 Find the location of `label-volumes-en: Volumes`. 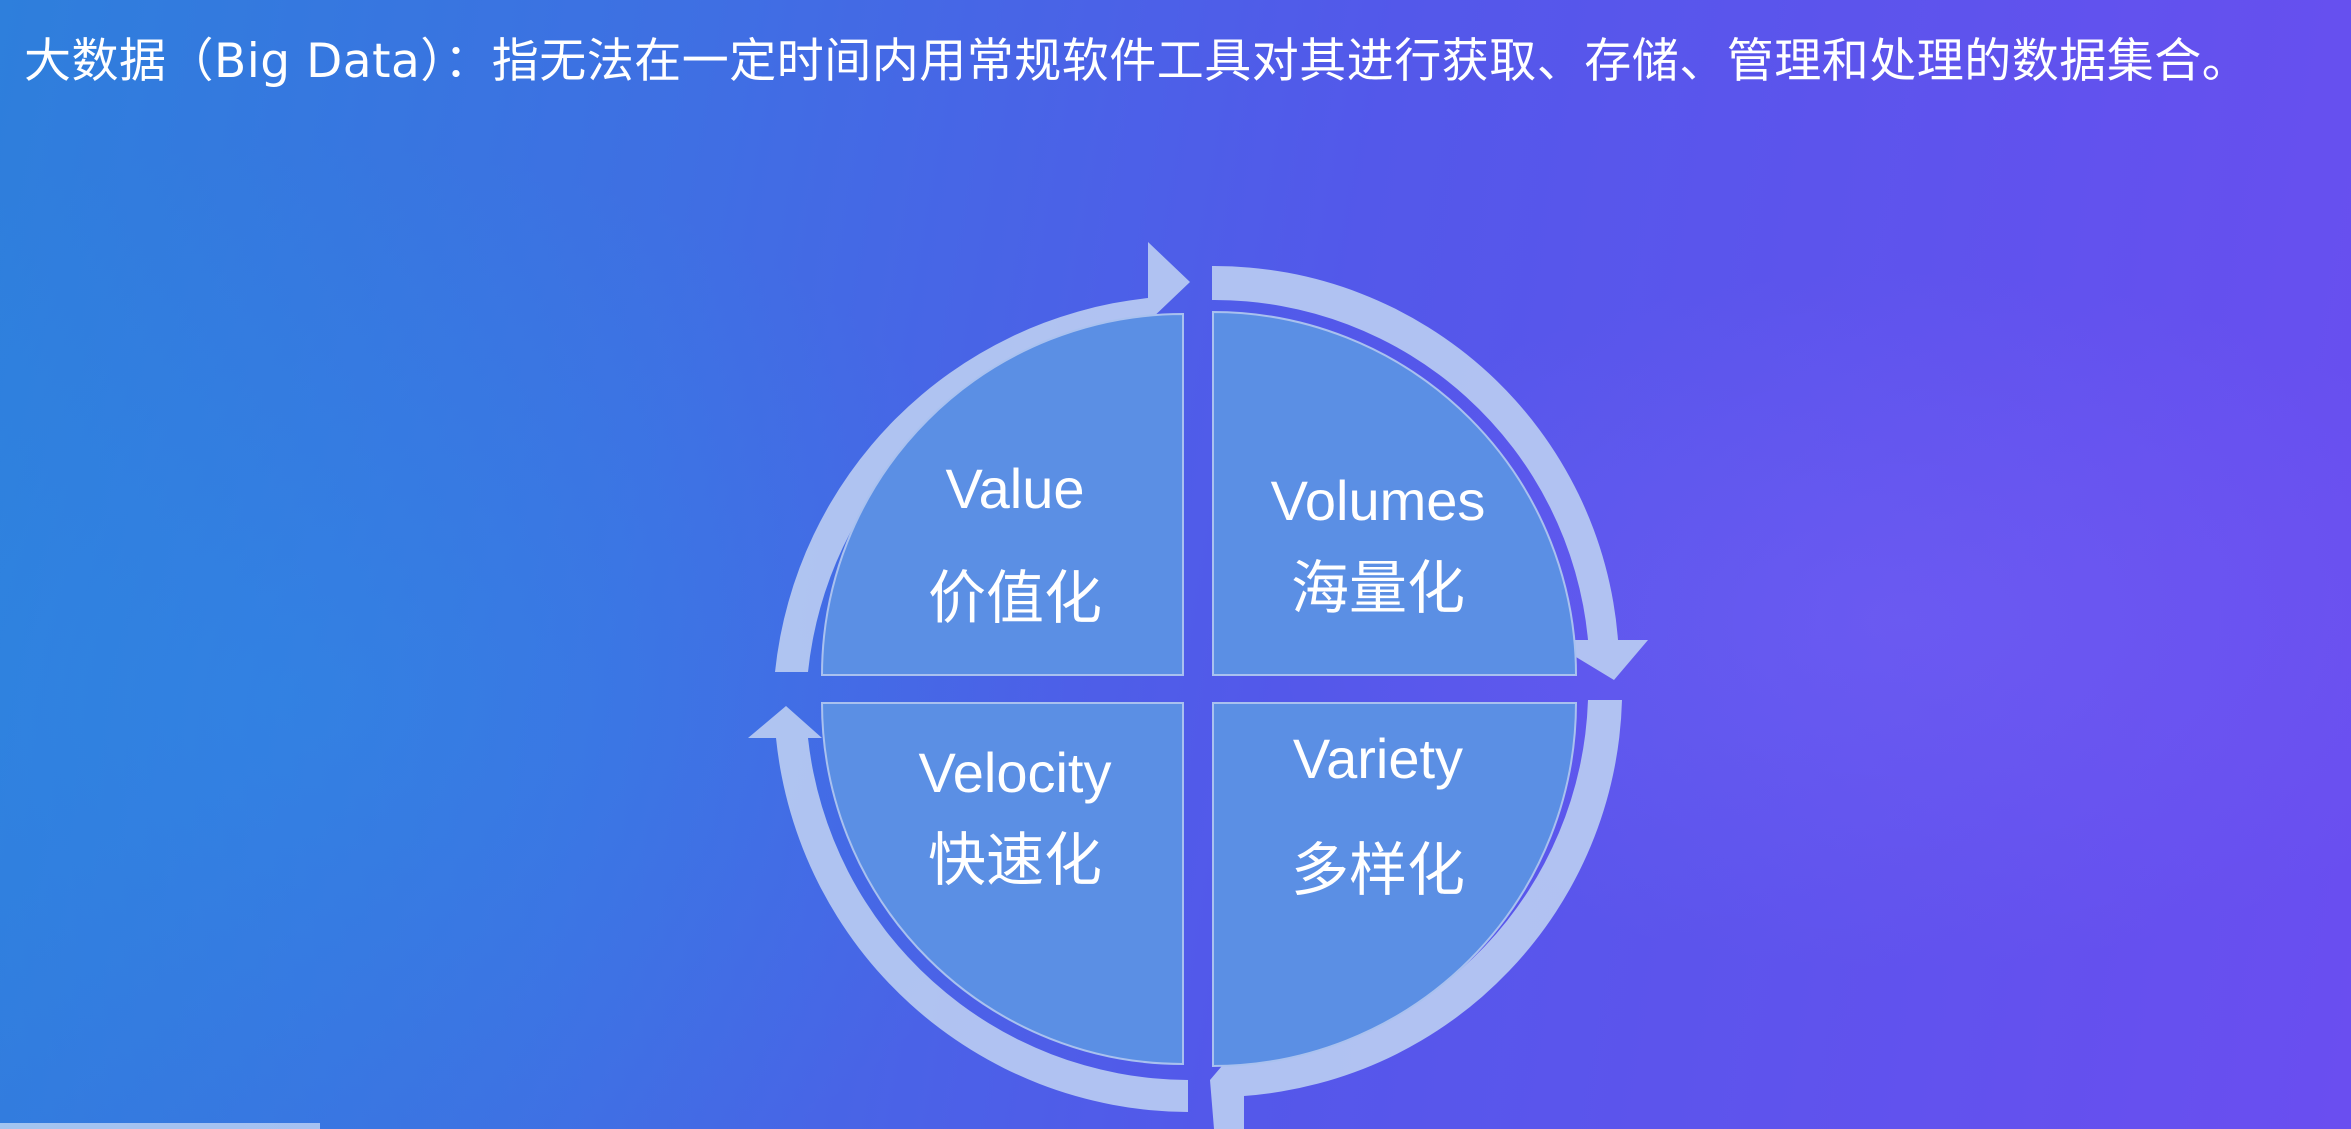

label-volumes-en: Volumes is located at coordinates (1378, 500).